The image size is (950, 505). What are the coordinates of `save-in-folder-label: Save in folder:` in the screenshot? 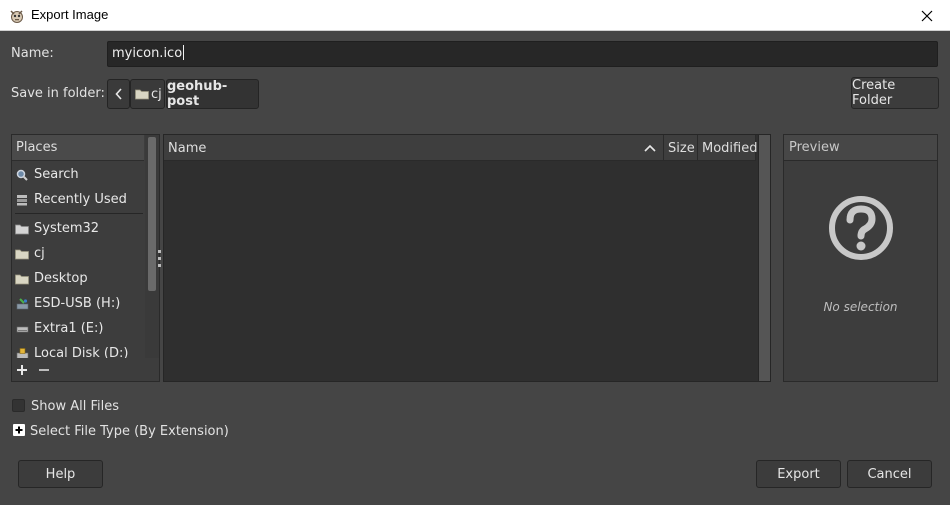 It's located at (58, 93).